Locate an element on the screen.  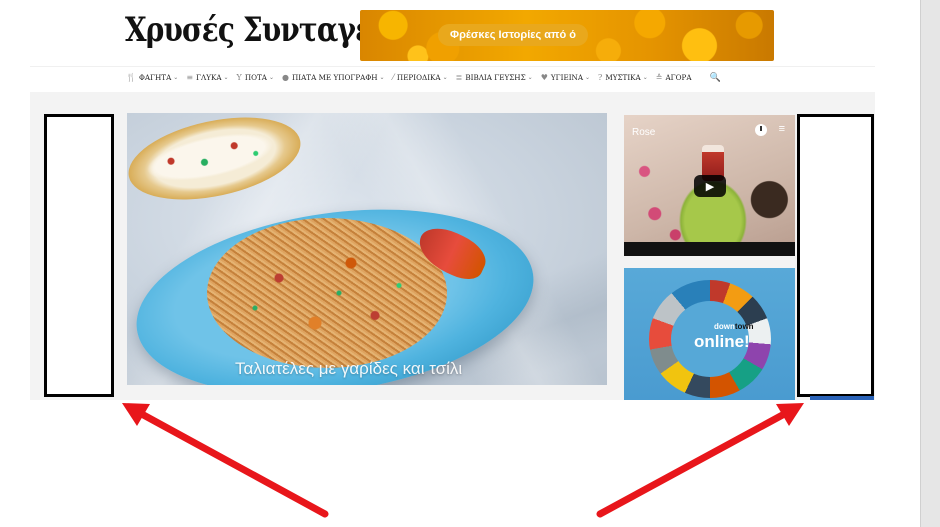
nav-item-label: ΜΥΣΤΙΚΑ is located at coordinates (623, 77).